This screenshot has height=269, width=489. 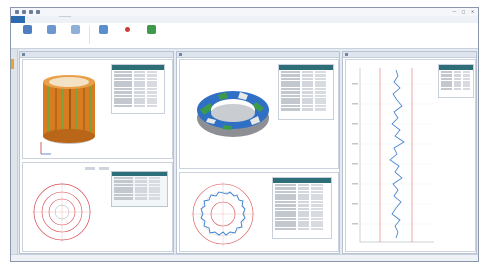 I want to click on ribbon, so click(x=244, y=36).